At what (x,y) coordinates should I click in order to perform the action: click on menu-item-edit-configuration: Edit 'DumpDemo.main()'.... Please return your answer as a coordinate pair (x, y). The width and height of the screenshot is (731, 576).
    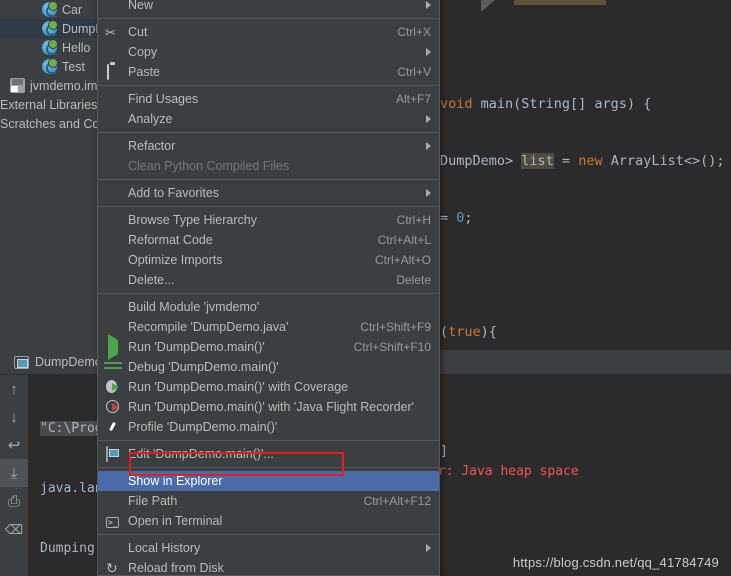
    Looking at the image, I should click on (268, 454).